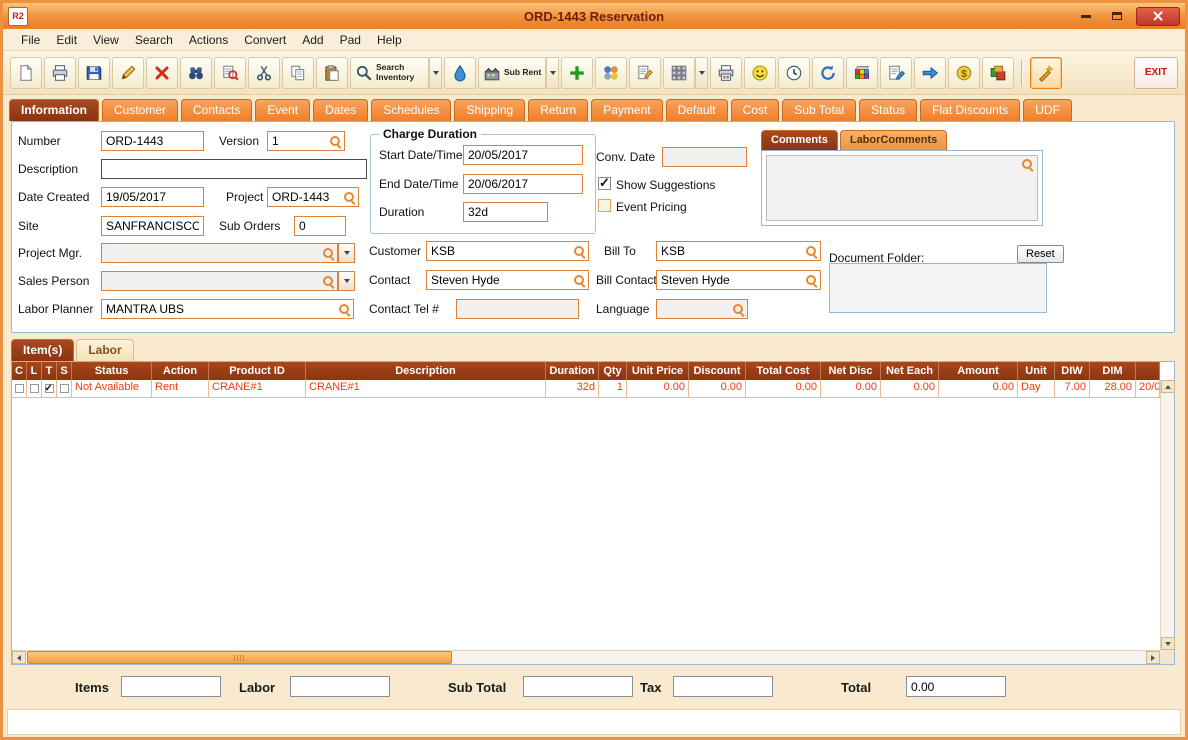 The width and height of the screenshot is (1188, 740). What do you see at coordinates (1158, 16) in the screenshot?
I see `close-button` at bounding box center [1158, 16].